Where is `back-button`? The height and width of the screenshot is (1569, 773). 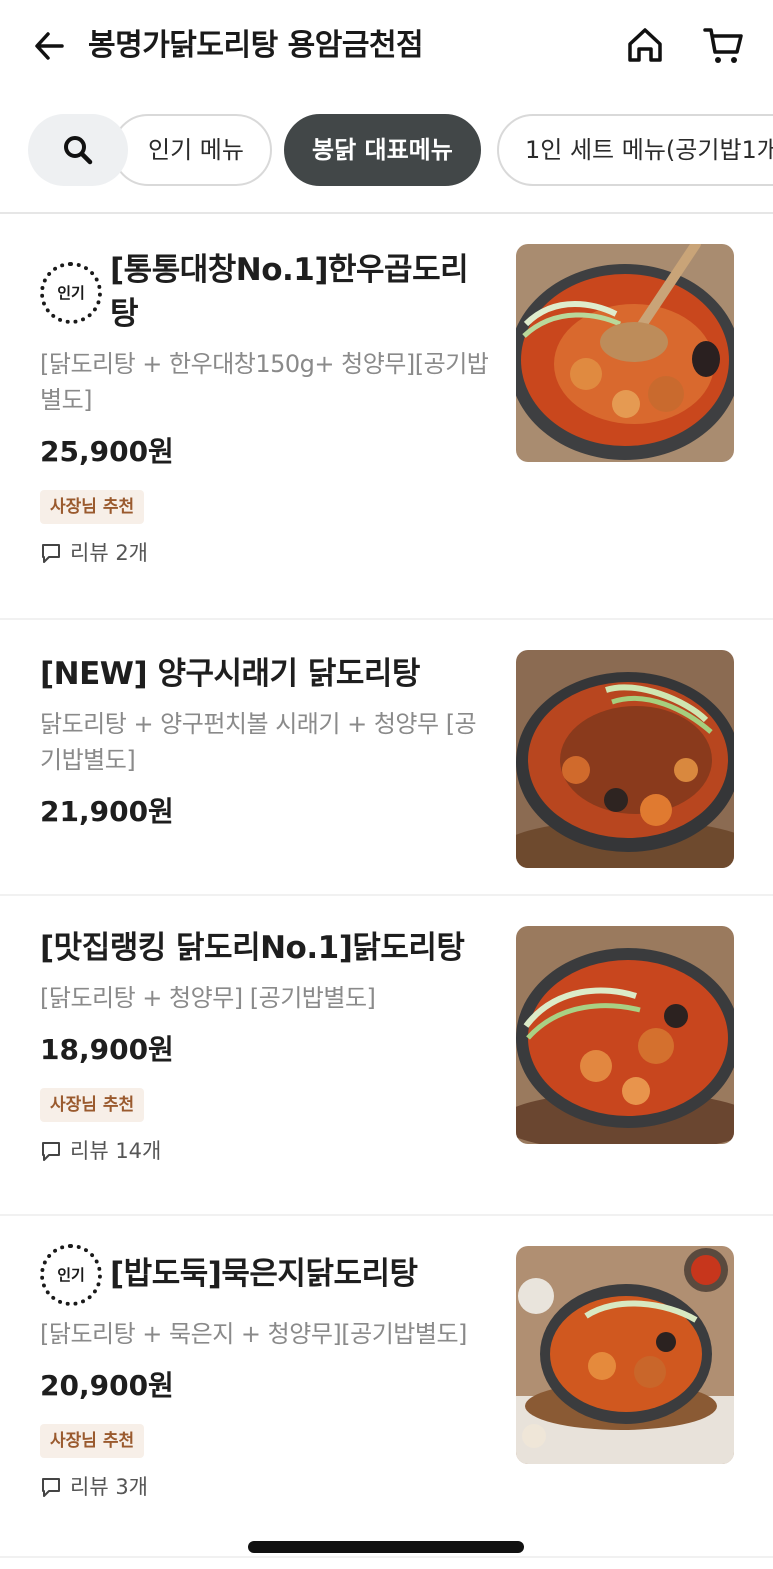 back-button is located at coordinates (50, 46).